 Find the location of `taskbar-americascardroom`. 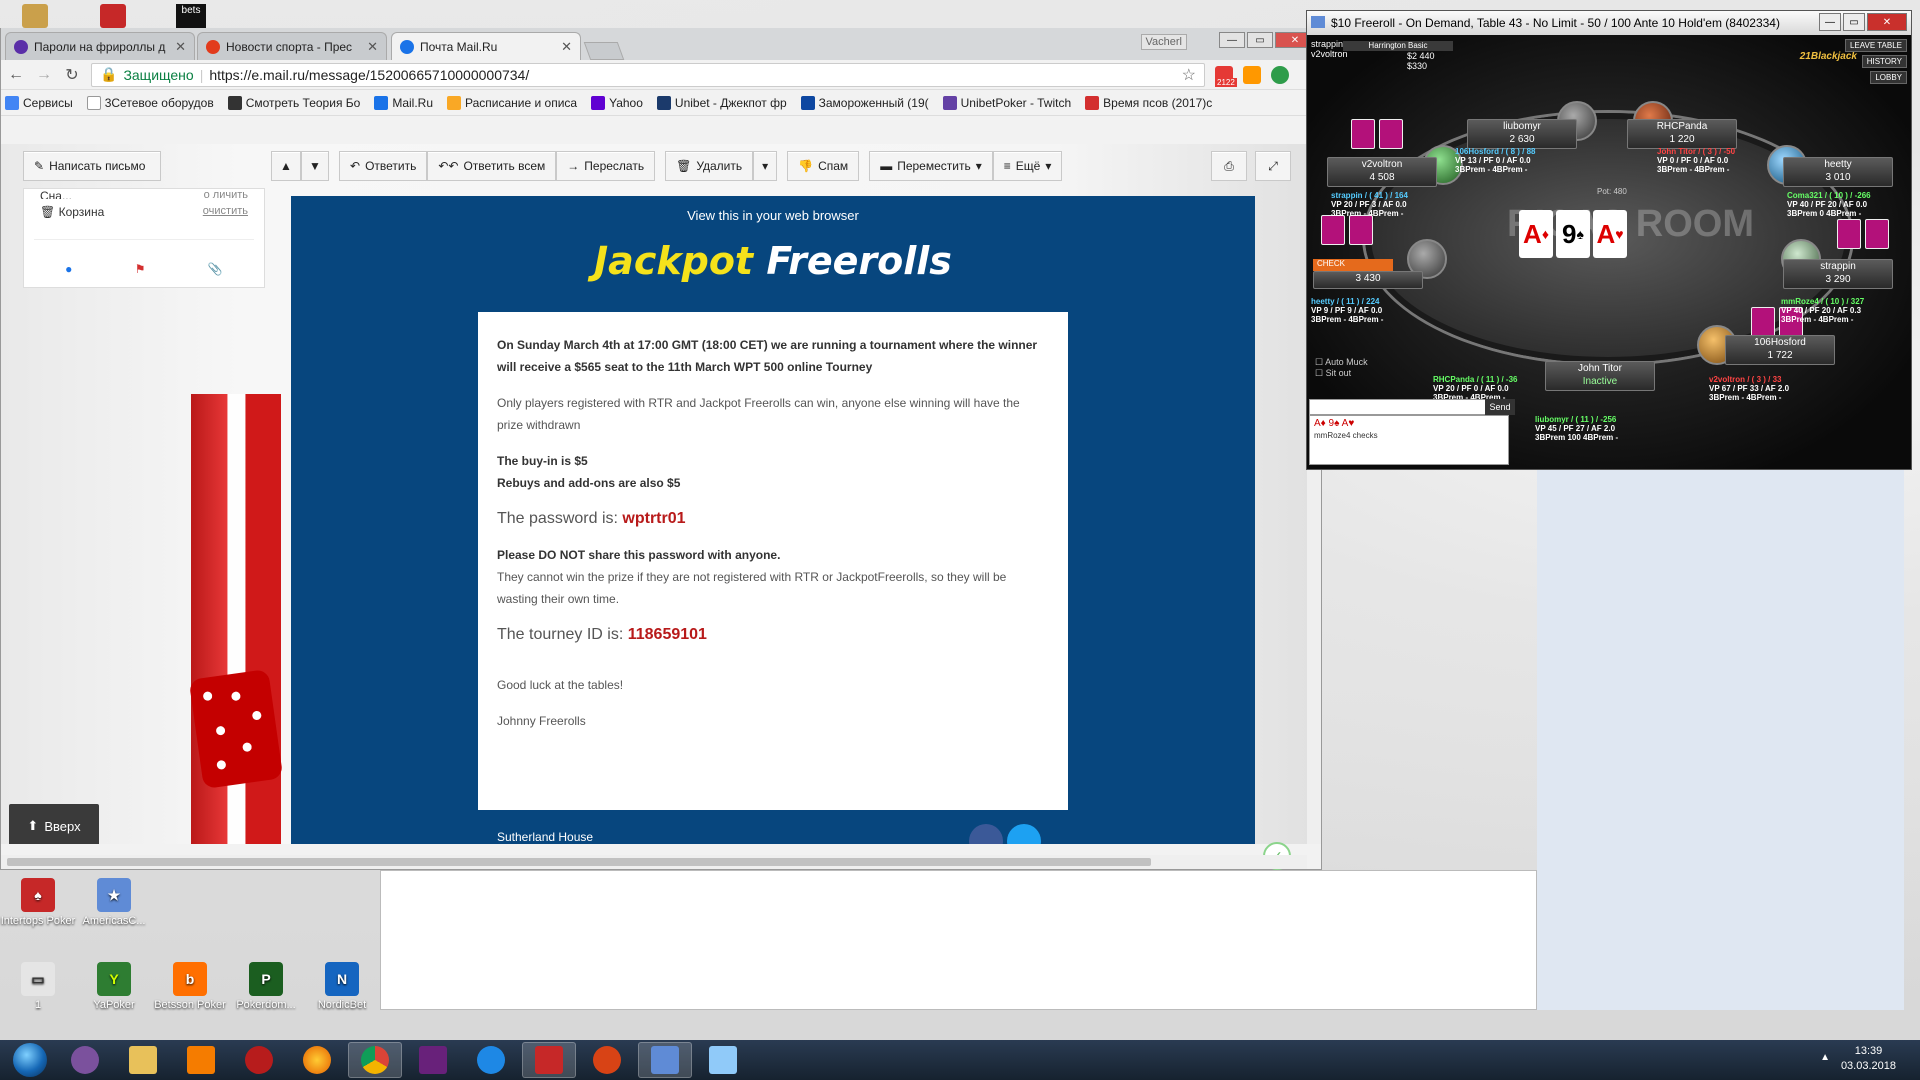

taskbar-americascardroom is located at coordinates (665, 1060).